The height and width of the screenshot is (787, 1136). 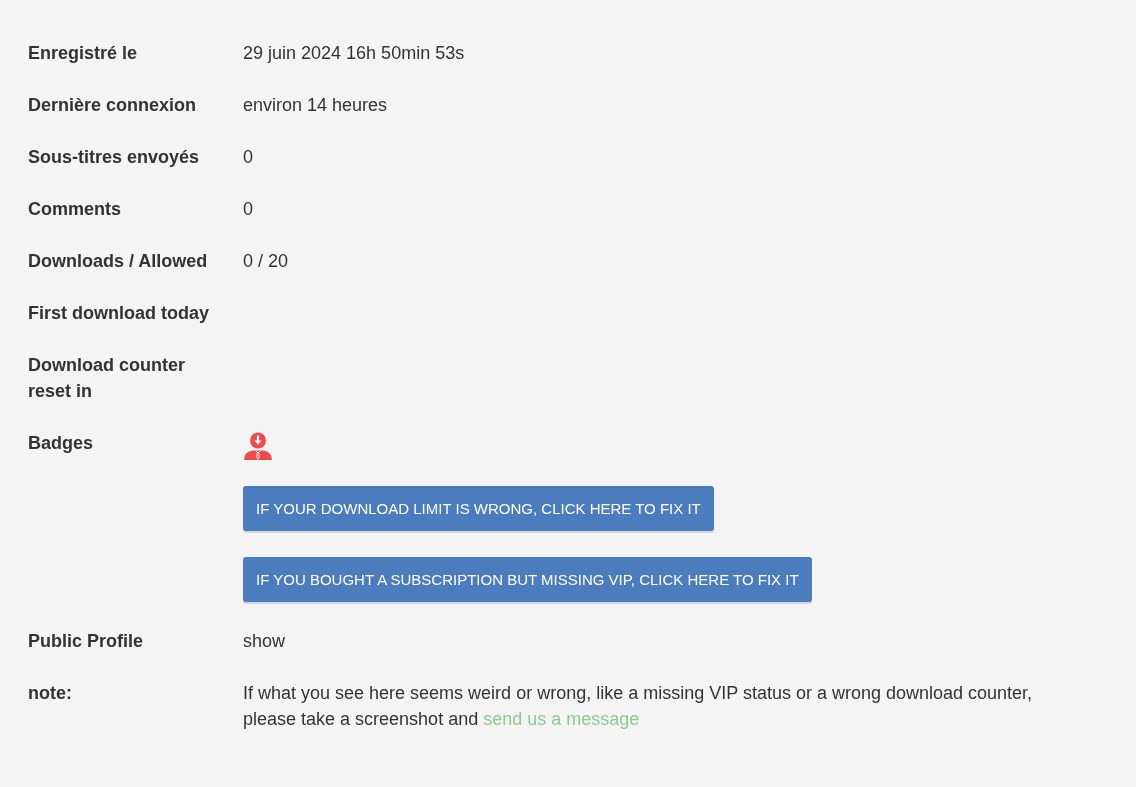 What do you see at coordinates (264, 641) in the screenshot?
I see `field-value: show` at bounding box center [264, 641].